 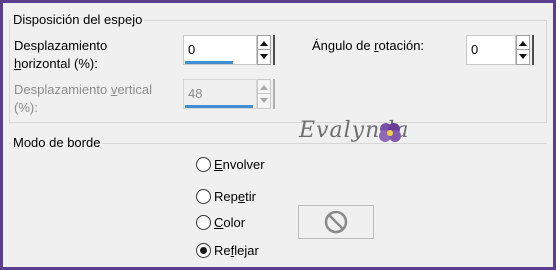 What do you see at coordinates (368, 45) in the screenshot?
I see `rotation-angle-label: Ángulo de rotación:` at bounding box center [368, 45].